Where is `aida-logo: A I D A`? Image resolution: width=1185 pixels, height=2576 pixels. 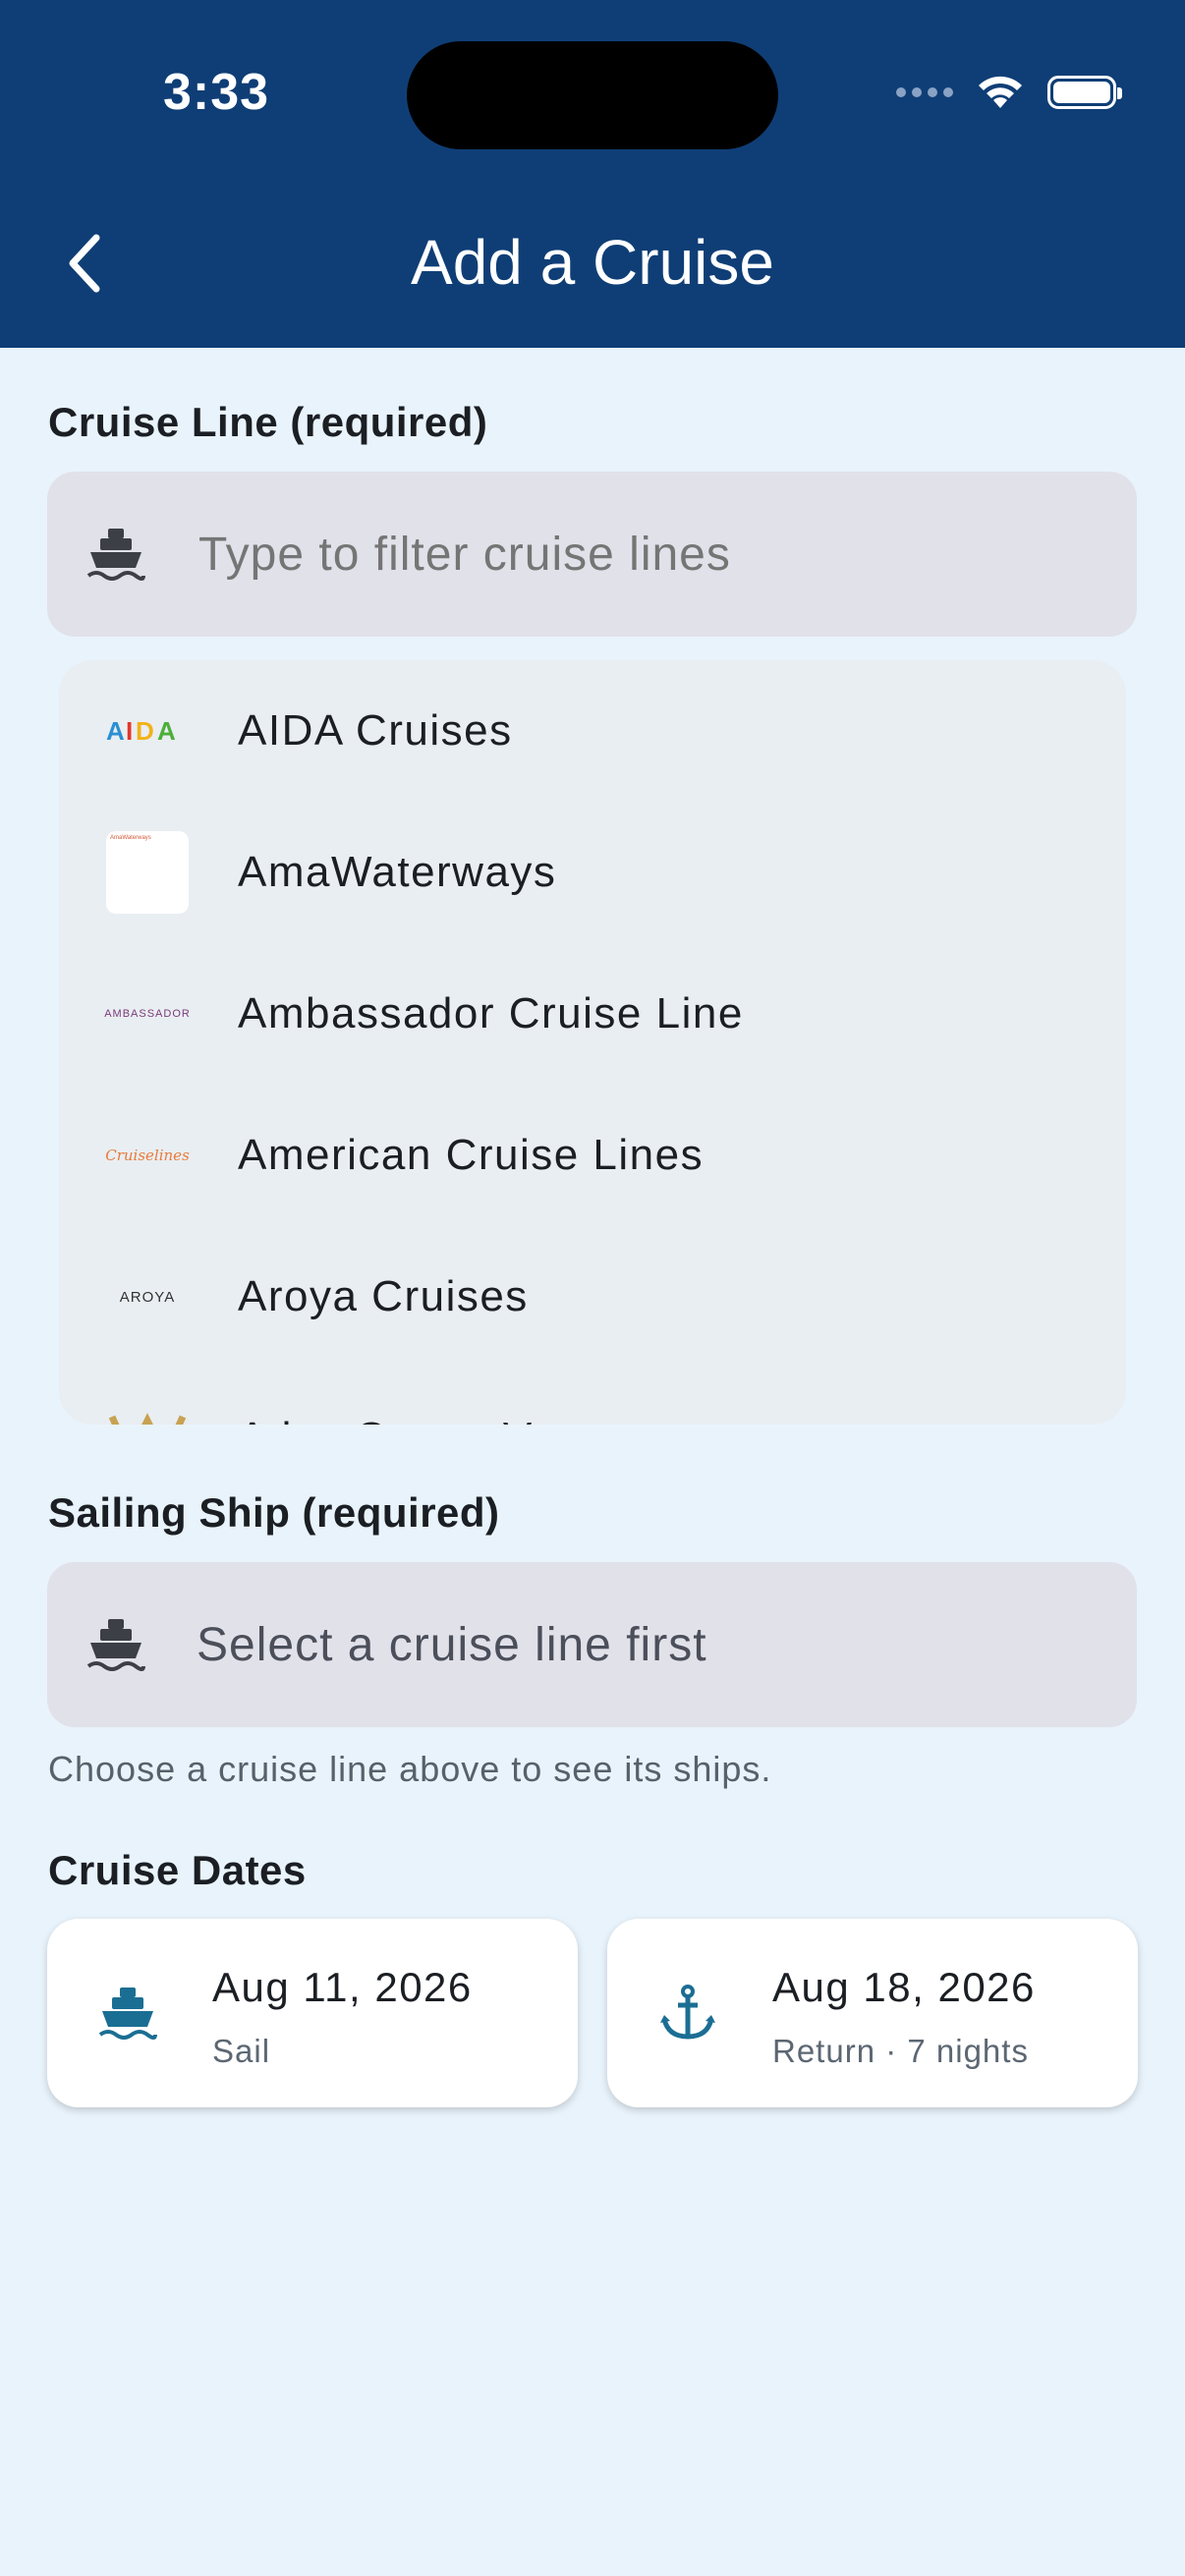 aida-logo: A I D A is located at coordinates (148, 731).